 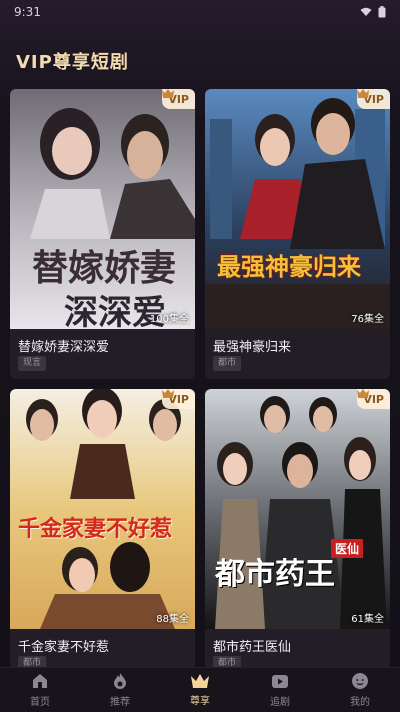 What do you see at coordinates (252, 347) in the screenshot?
I see `drama-title: 最强神豪归来` at bounding box center [252, 347].